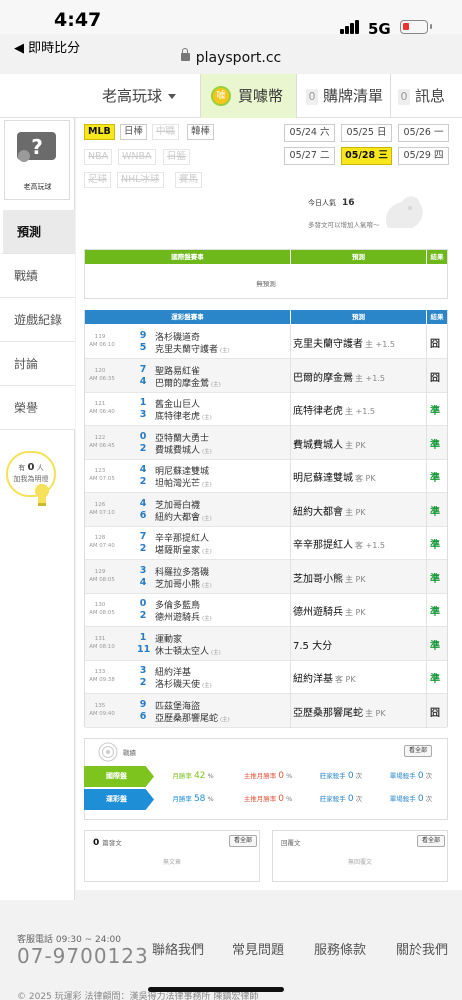  I want to click on prediction-pick: 亞歷桑那響尾蛇, so click(328, 713).